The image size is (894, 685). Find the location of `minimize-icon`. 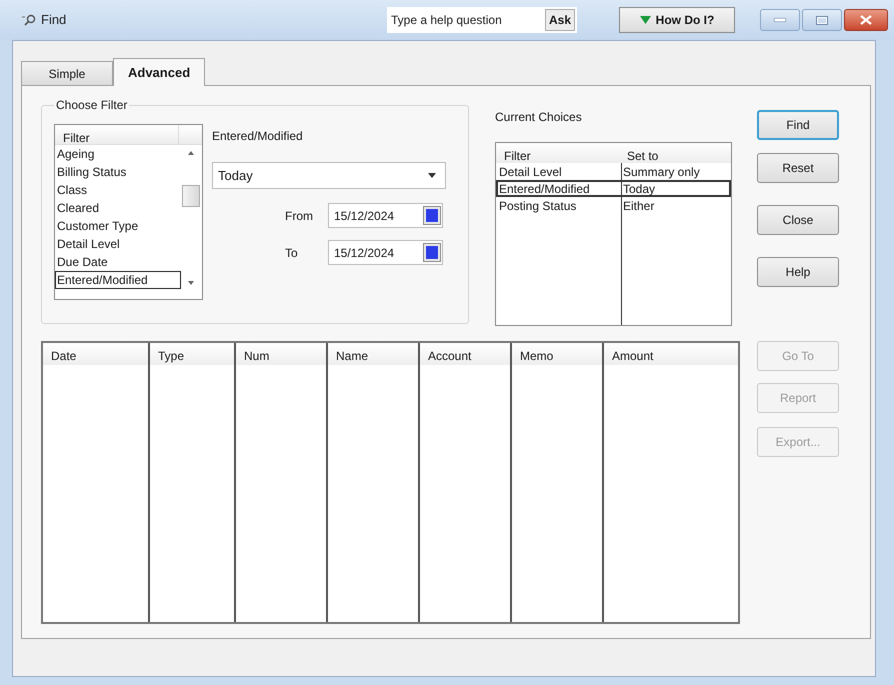

minimize-icon is located at coordinates (780, 20).